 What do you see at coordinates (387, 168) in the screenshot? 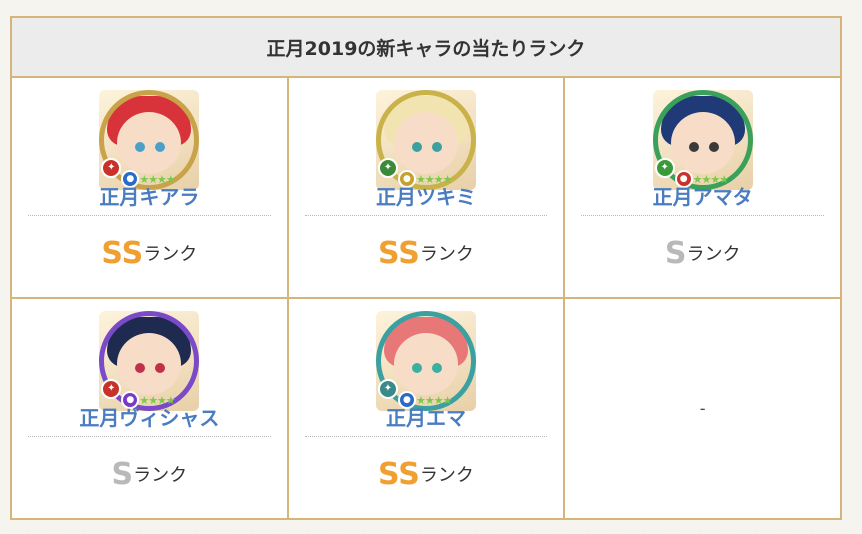
I see `sword-icon: ✦` at bounding box center [387, 168].